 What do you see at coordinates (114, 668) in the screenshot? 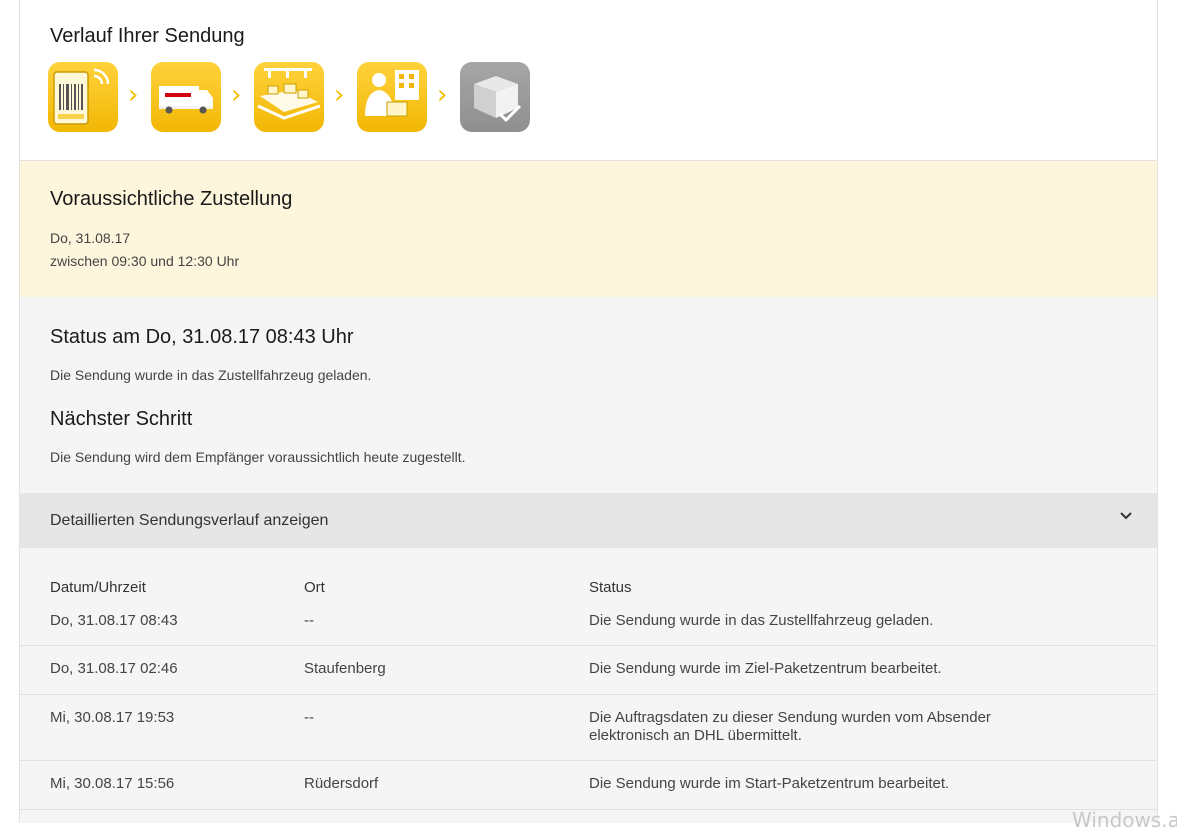
I see `row-datetime: Do, 31.08.17 02:46` at bounding box center [114, 668].